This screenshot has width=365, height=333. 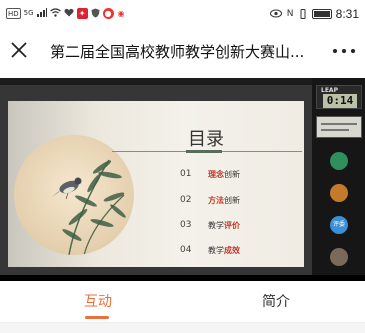 What do you see at coordinates (275, 14) in the screenshot?
I see `eye-icon` at bounding box center [275, 14].